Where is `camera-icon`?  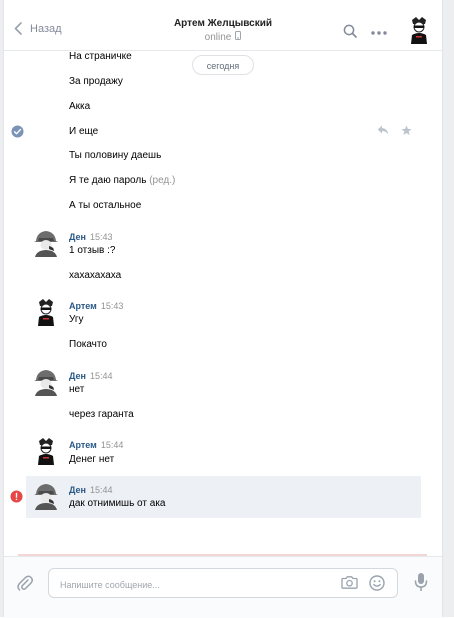
camera-icon is located at coordinates (349, 584).